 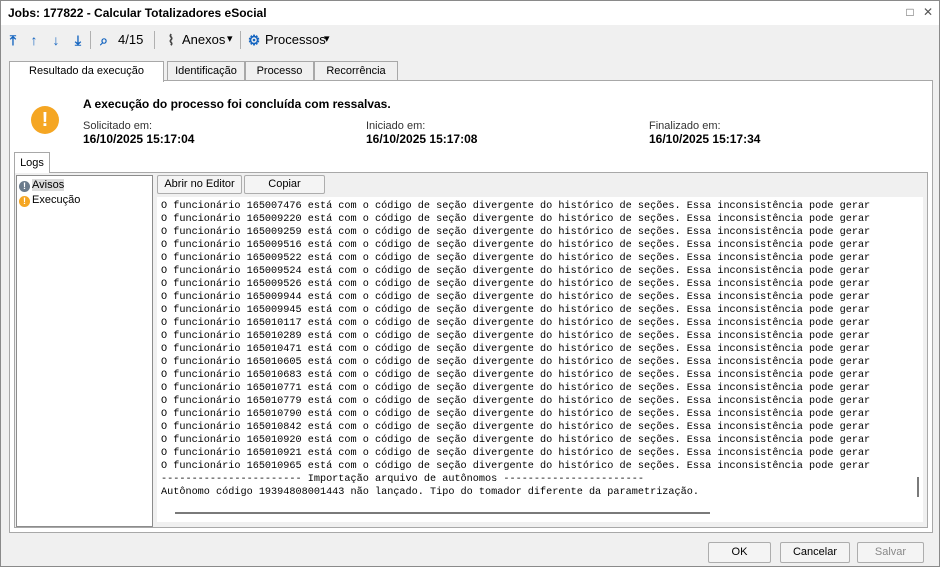 I want to click on finalizado-value: 16/10/2025 15:17:34, so click(x=705, y=139).